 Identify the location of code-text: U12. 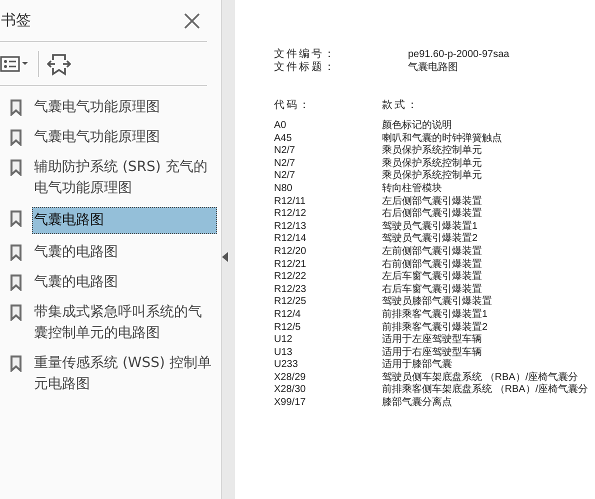
(284, 340).